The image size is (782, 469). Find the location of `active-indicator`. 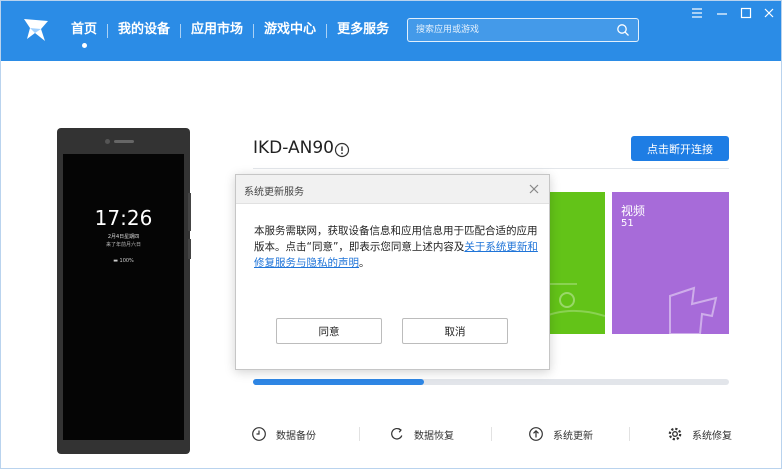

active-indicator is located at coordinates (84, 45).